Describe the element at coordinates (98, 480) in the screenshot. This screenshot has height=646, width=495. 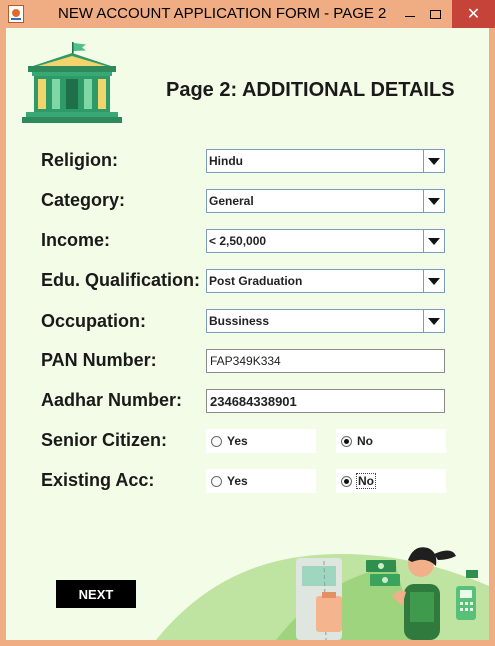
I see `existing-account-label: Existing Acc:` at that location.